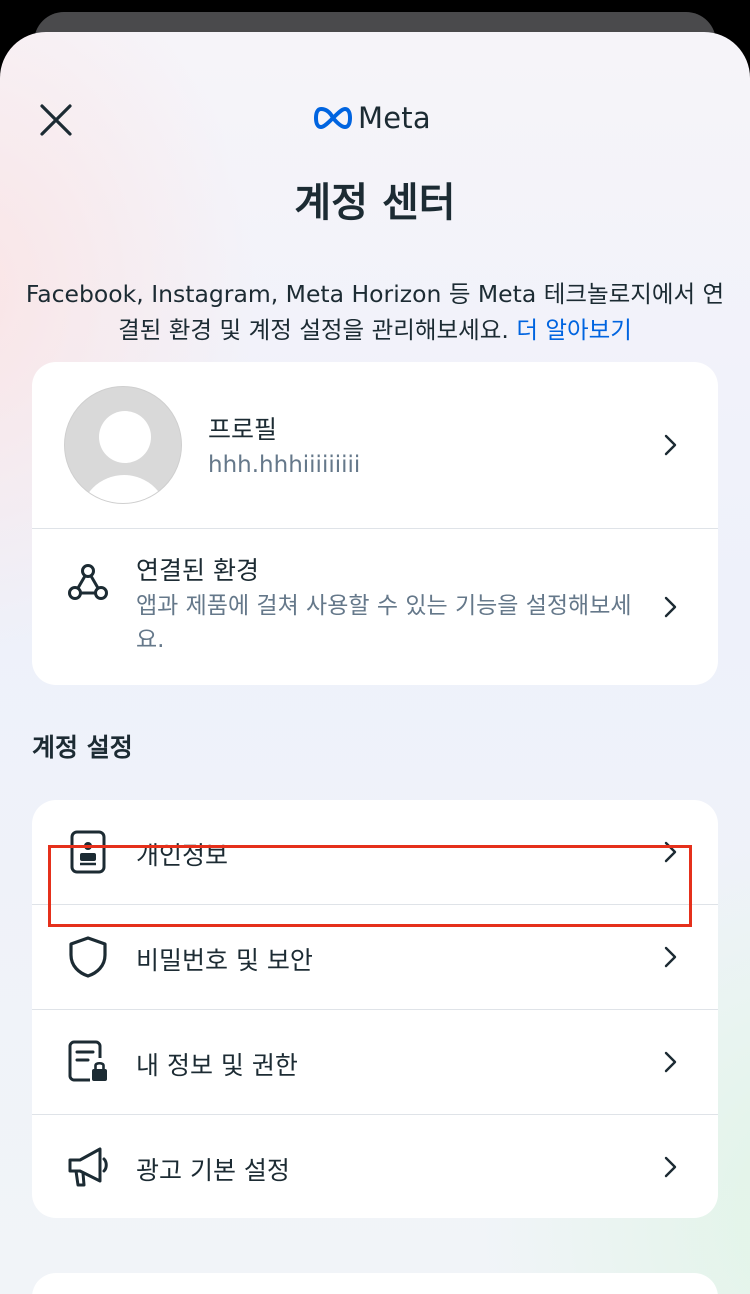  What do you see at coordinates (394, 118) in the screenshot?
I see `meta-wordmark: Meta` at bounding box center [394, 118].